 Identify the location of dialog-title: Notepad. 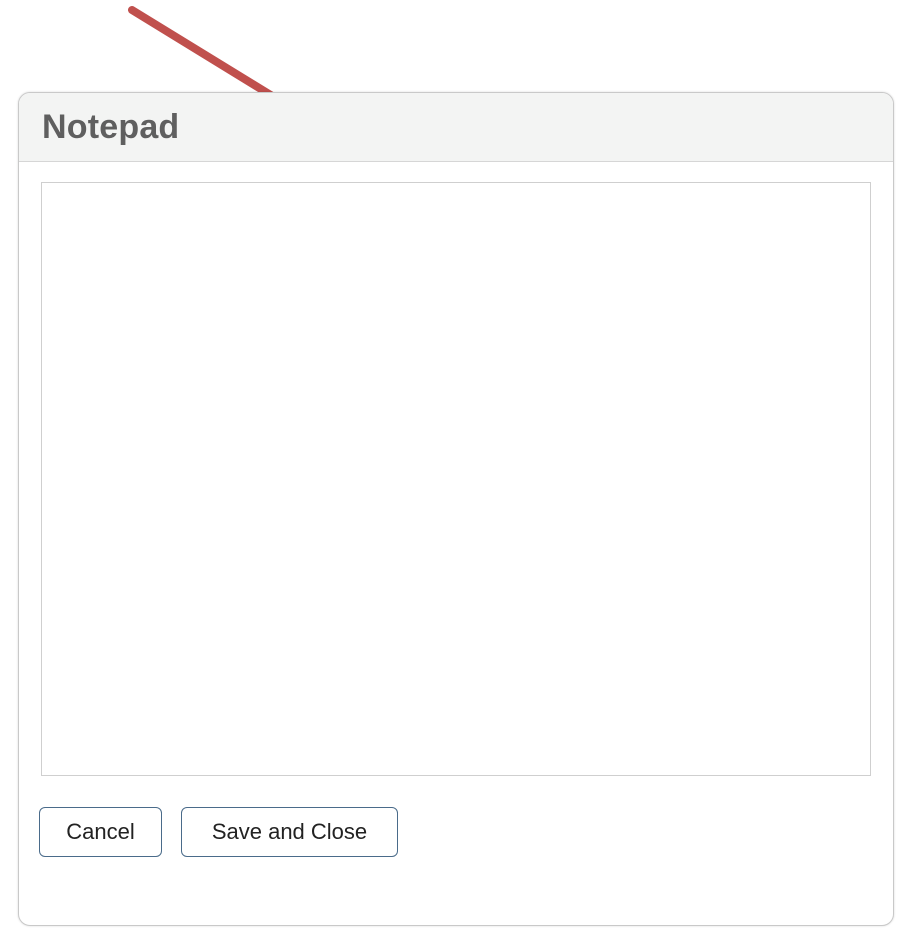
(111, 126).